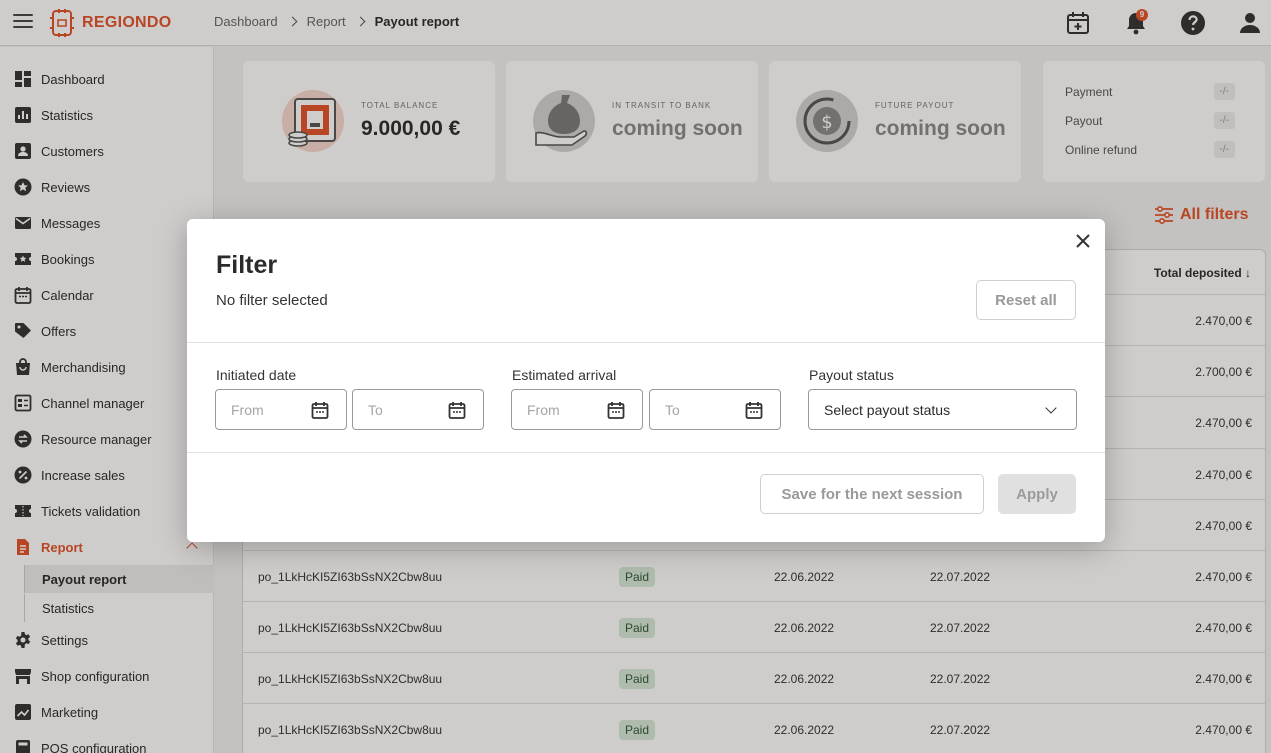  Describe the element at coordinates (418, 409) in the screenshot. I see `initiated-to-input: To` at that location.